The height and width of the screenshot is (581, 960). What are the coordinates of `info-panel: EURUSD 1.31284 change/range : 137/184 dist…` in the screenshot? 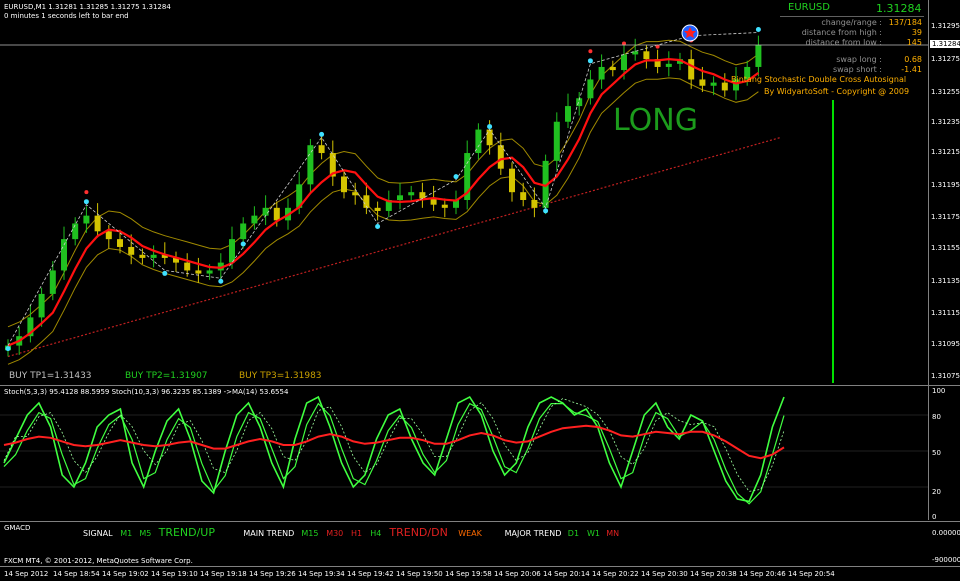 It's located at (852, 38).